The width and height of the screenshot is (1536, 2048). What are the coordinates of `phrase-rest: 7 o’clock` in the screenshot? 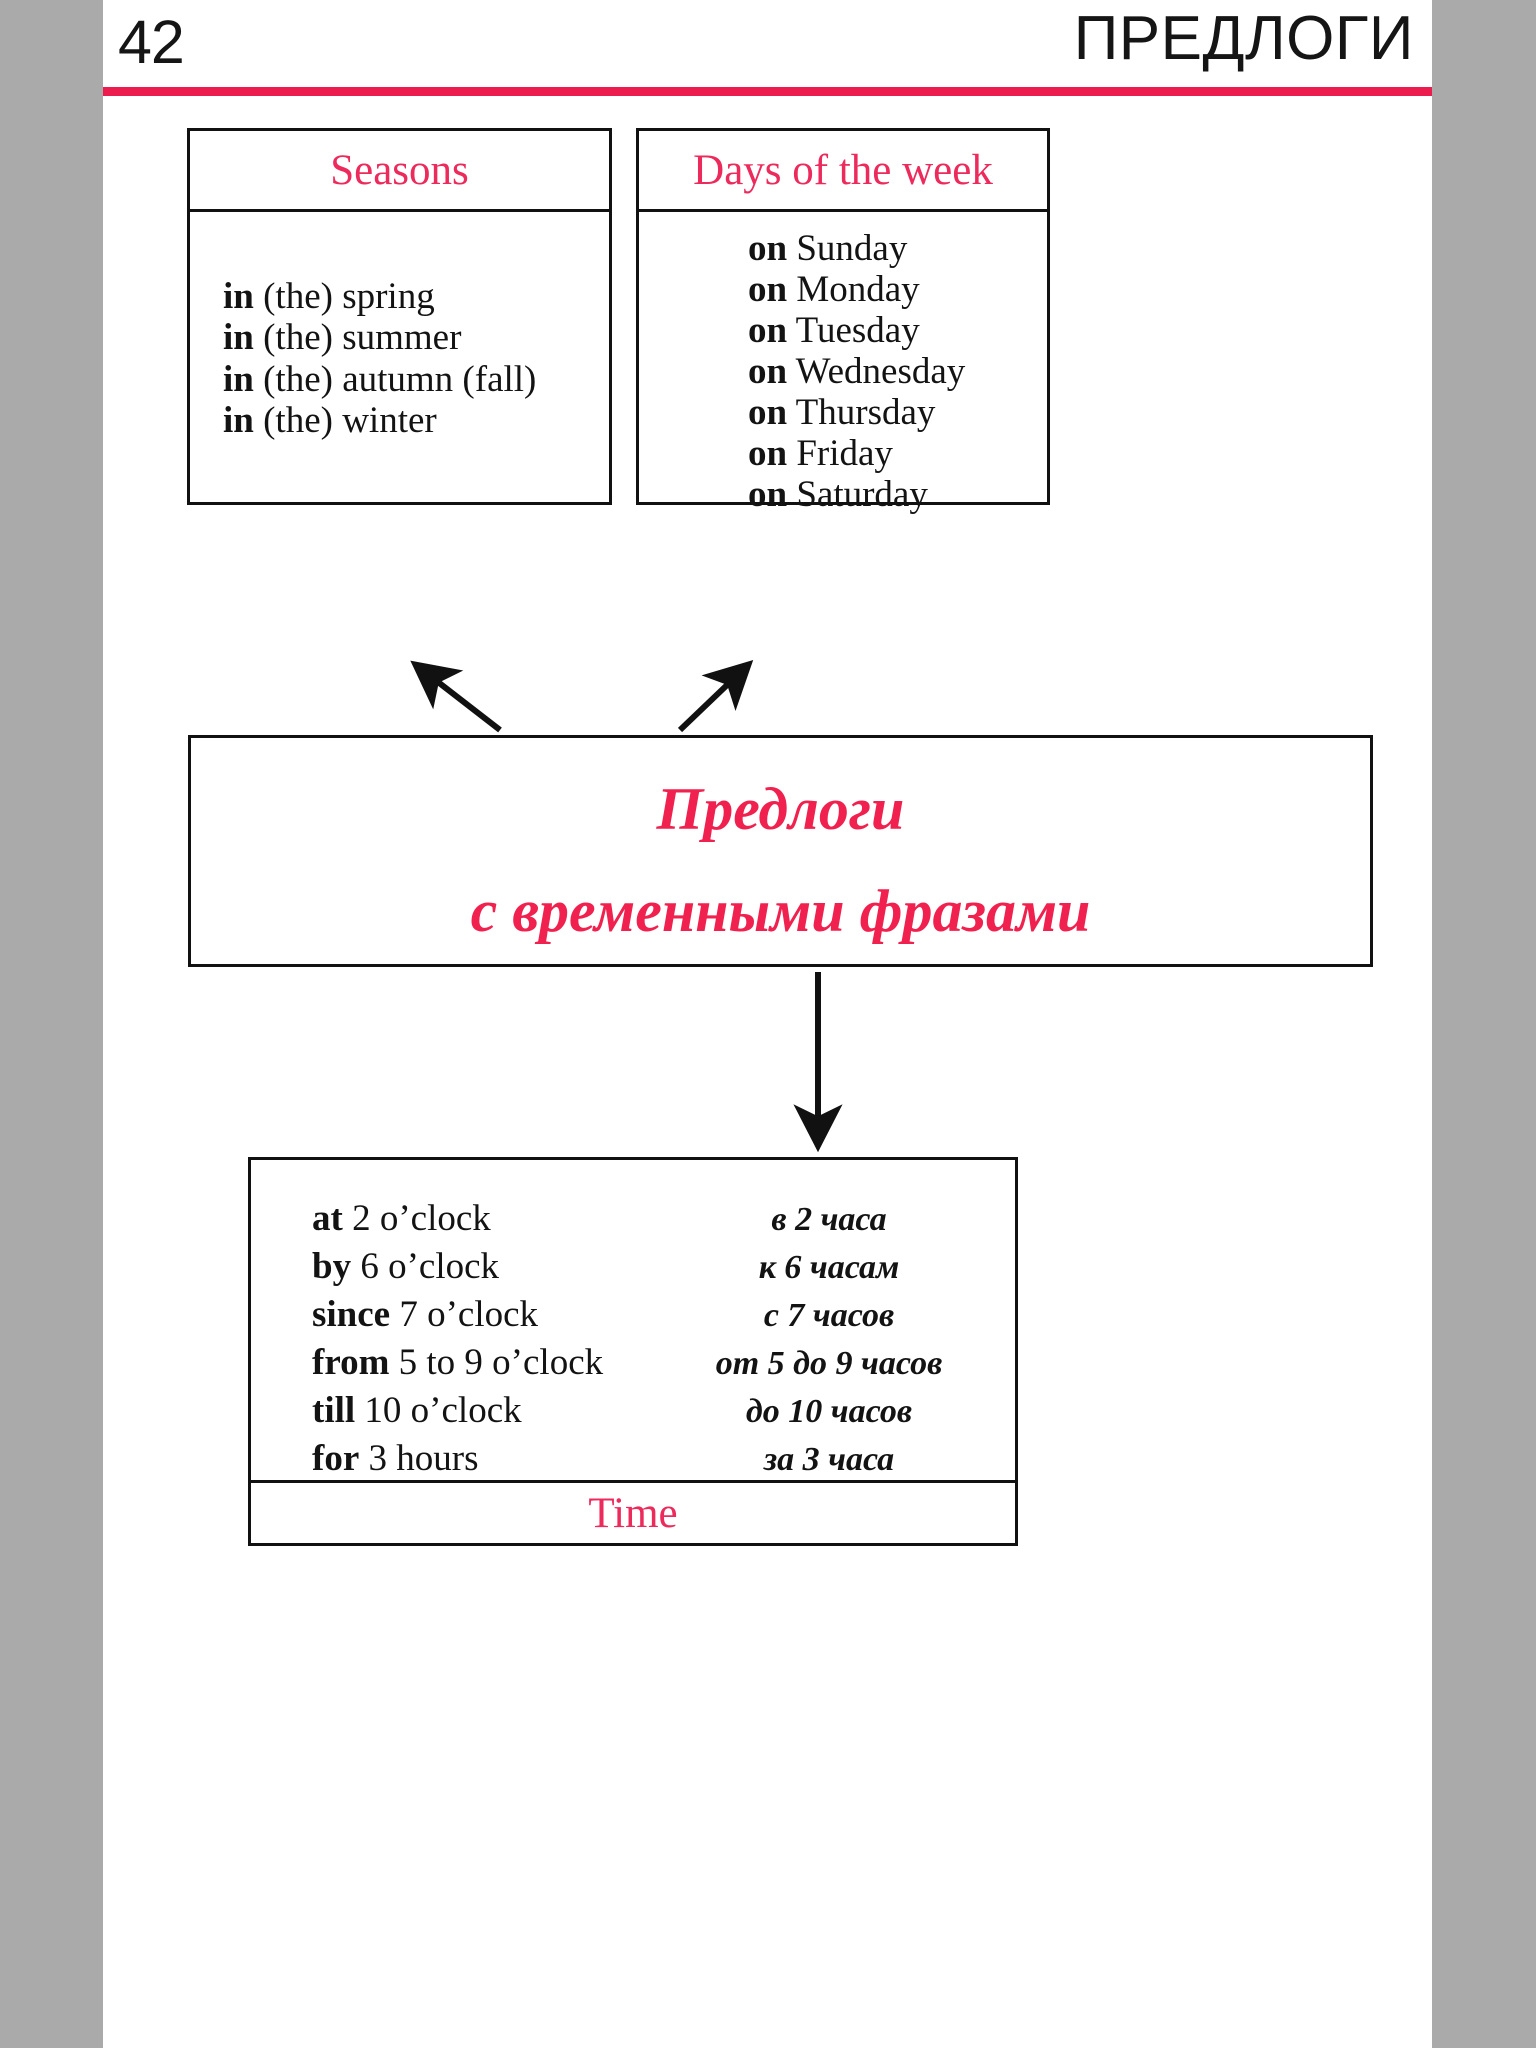 It's located at (464, 1314).